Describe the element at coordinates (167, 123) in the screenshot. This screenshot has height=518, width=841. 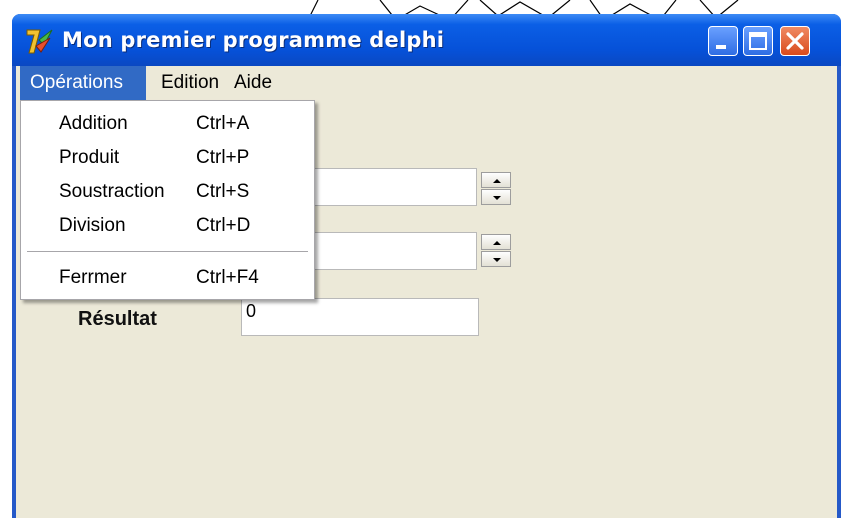
I see `menu-item-addition: Addition Ctrl+A` at that location.